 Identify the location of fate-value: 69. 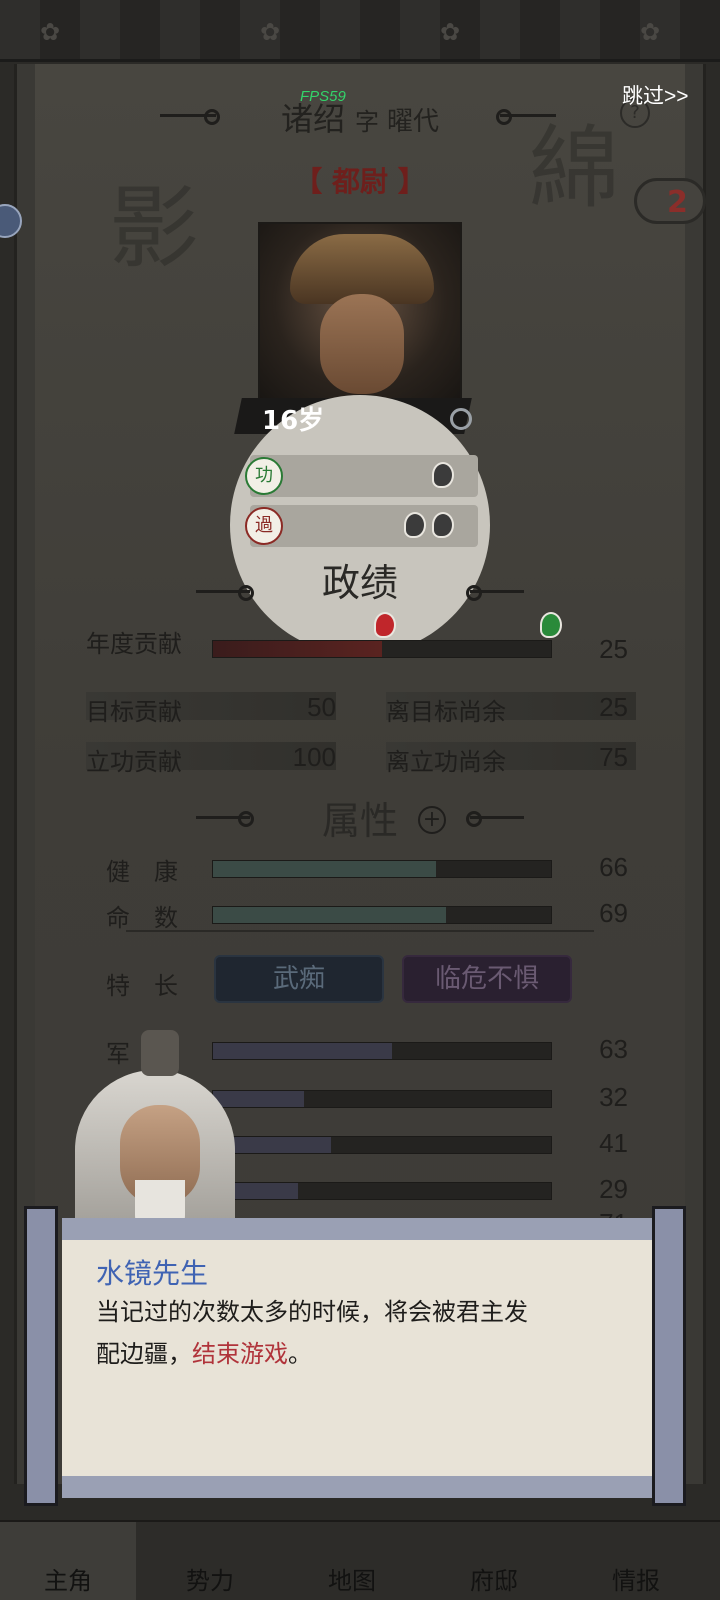
(613, 913).